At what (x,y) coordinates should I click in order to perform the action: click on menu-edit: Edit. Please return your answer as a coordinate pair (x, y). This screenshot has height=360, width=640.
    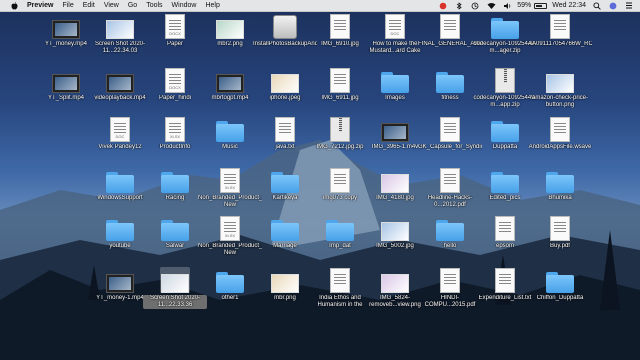
    Looking at the image, I should click on (89, 5).